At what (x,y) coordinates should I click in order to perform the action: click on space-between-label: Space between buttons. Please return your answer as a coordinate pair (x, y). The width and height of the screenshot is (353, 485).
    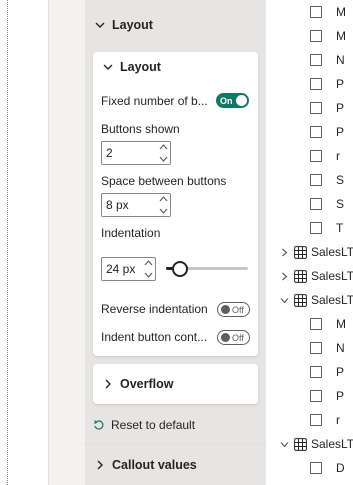
    Looking at the image, I should click on (164, 181).